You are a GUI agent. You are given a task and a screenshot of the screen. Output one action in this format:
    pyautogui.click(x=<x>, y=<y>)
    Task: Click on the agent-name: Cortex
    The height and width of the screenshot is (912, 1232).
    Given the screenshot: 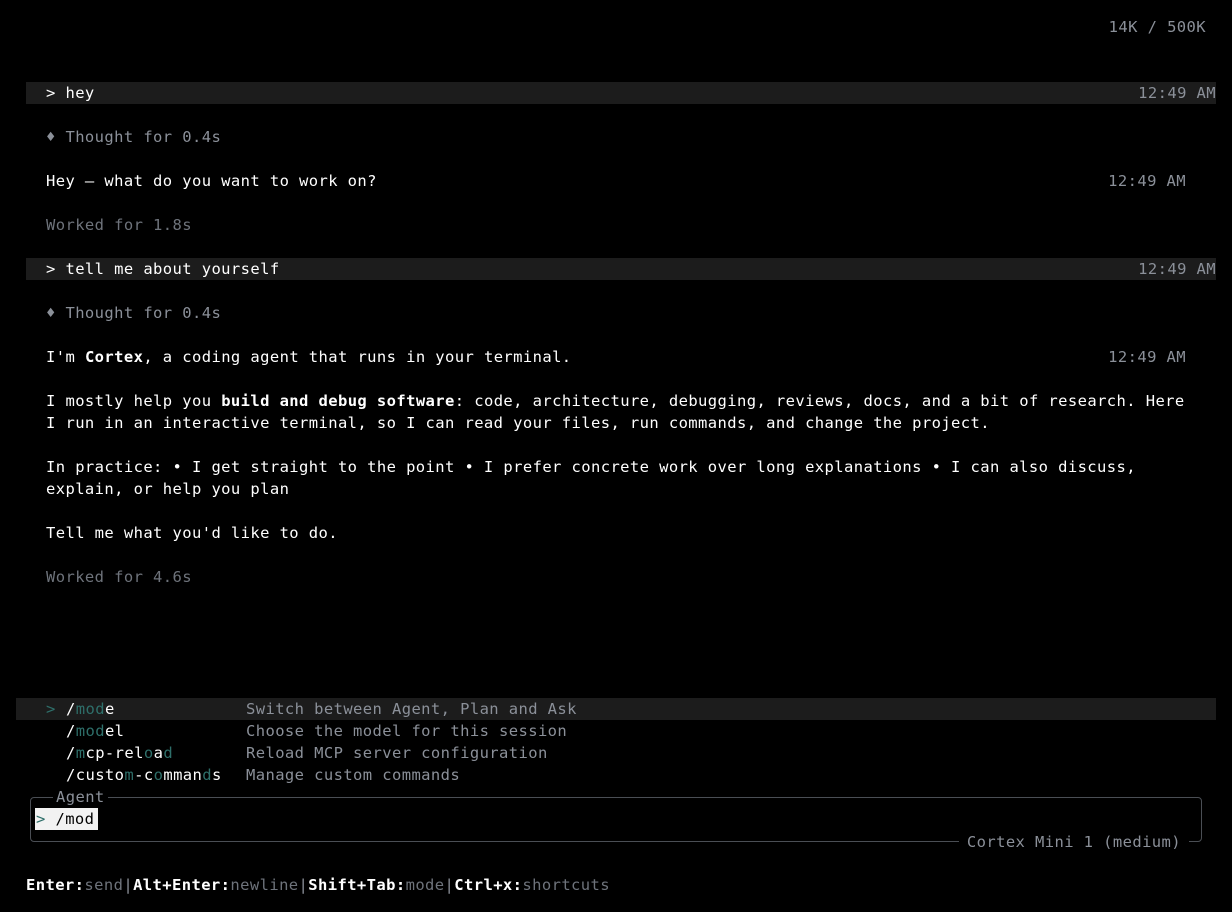 What is the action you would take?
    pyautogui.click(x=114, y=357)
    